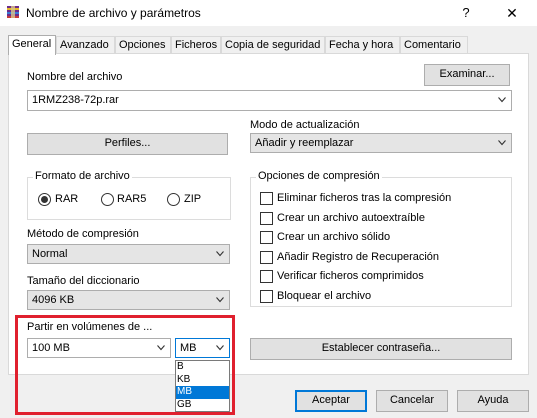 This screenshot has width=537, height=418. I want to click on compression-options-title: Opciones de compresión, so click(319, 176).